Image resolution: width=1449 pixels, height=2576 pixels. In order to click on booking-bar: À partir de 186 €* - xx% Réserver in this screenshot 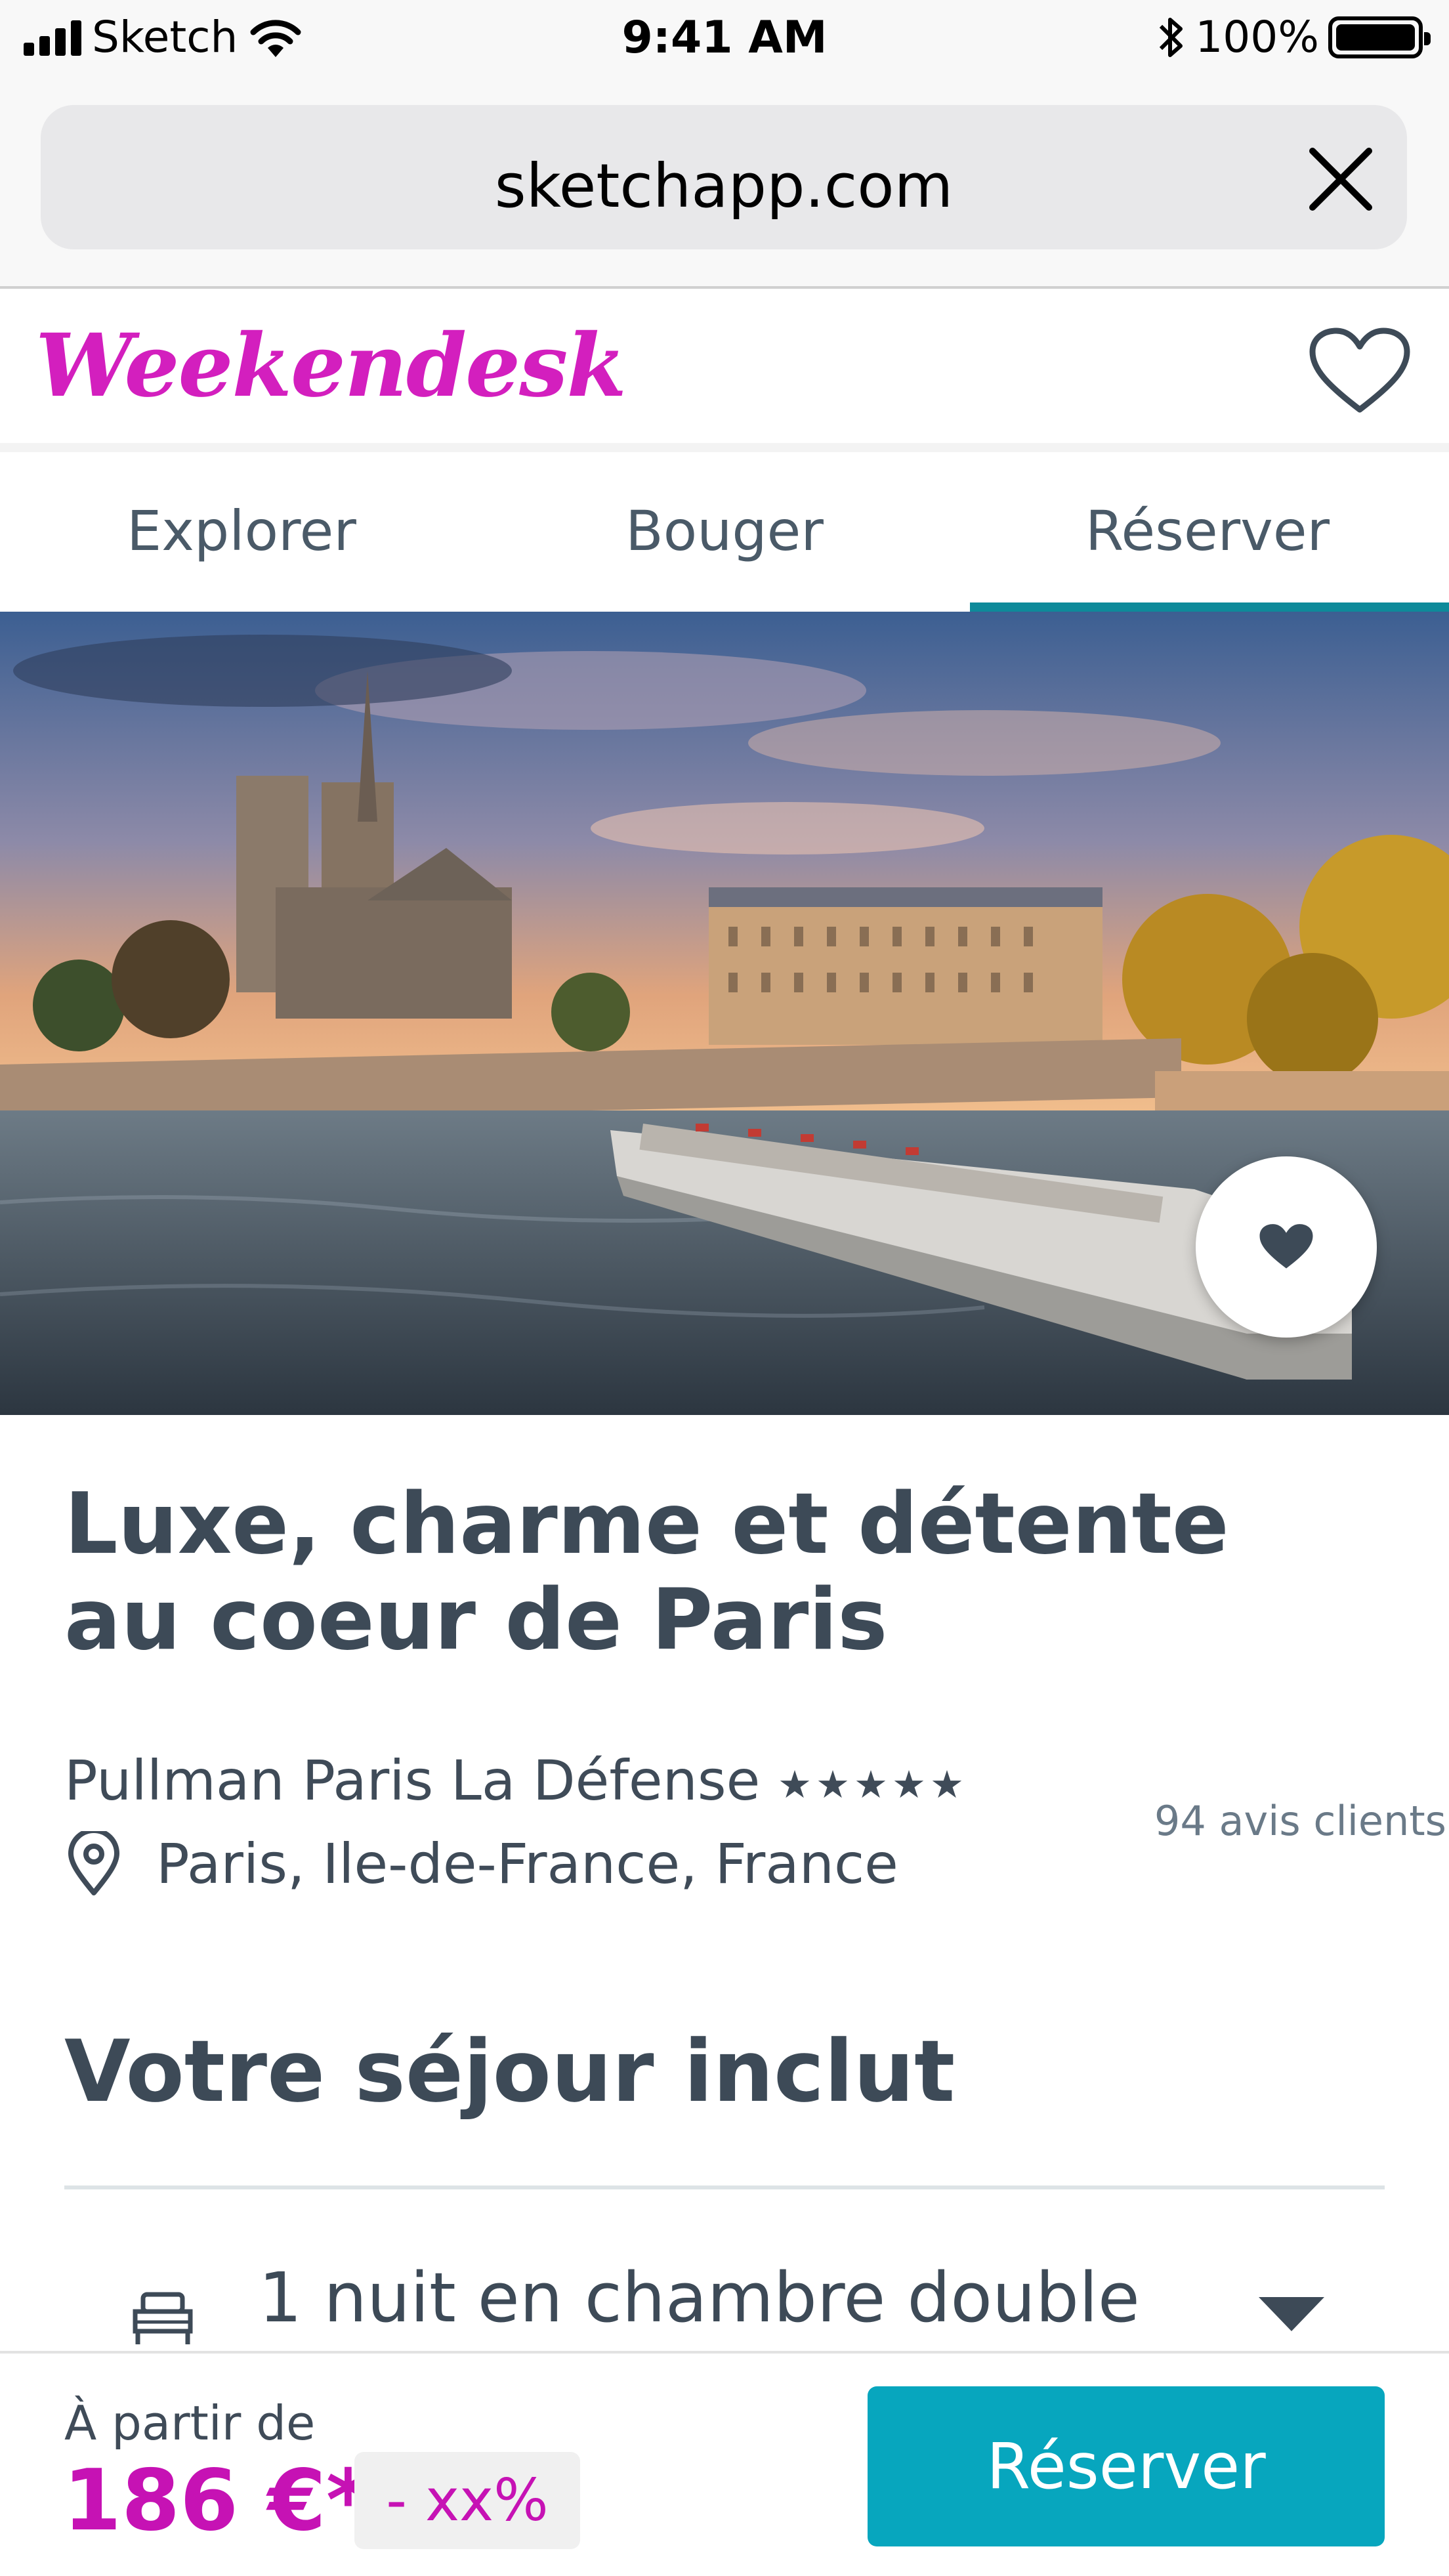, I will do `click(724, 2463)`.